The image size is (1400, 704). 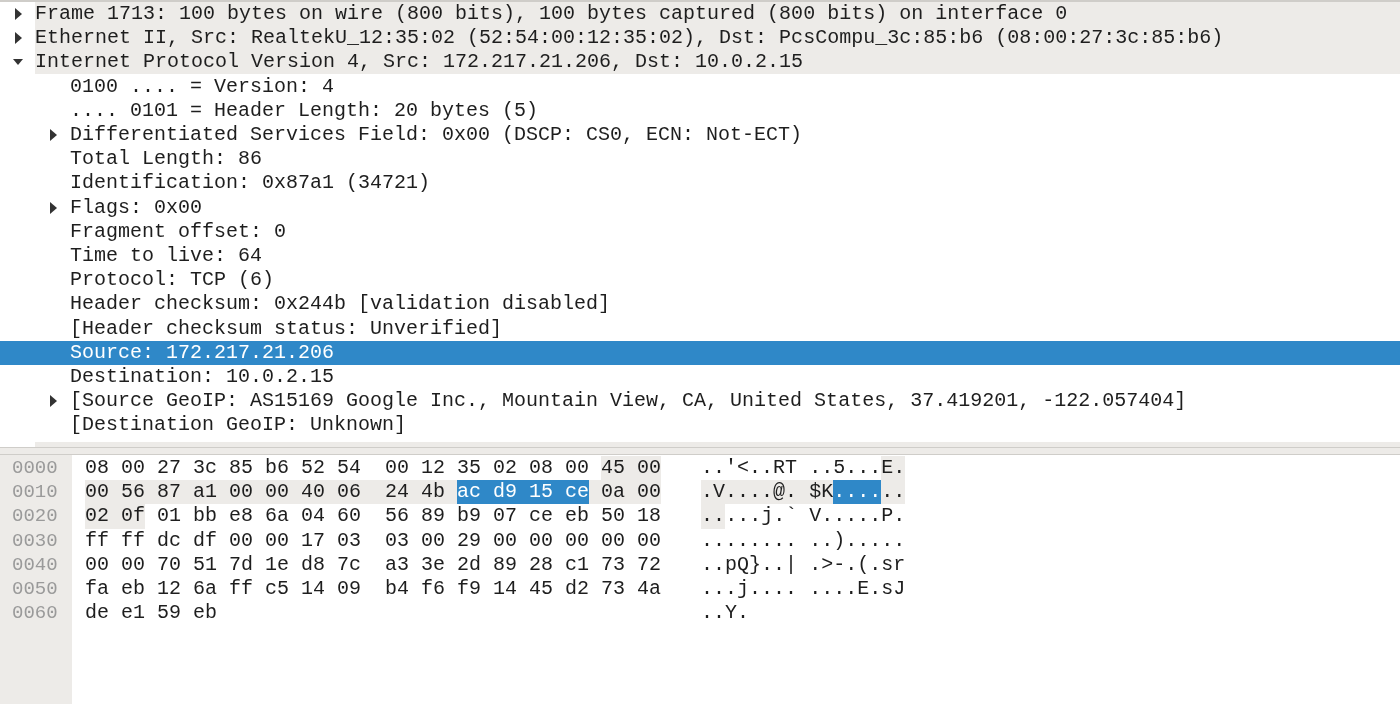 What do you see at coordinates (409, 516) in the screenshot?
I see `hex-bytes: 01 bb e8 6a 04 60 56 89 b9 07 ce eb 50 18` at bounding box center [409, 516].